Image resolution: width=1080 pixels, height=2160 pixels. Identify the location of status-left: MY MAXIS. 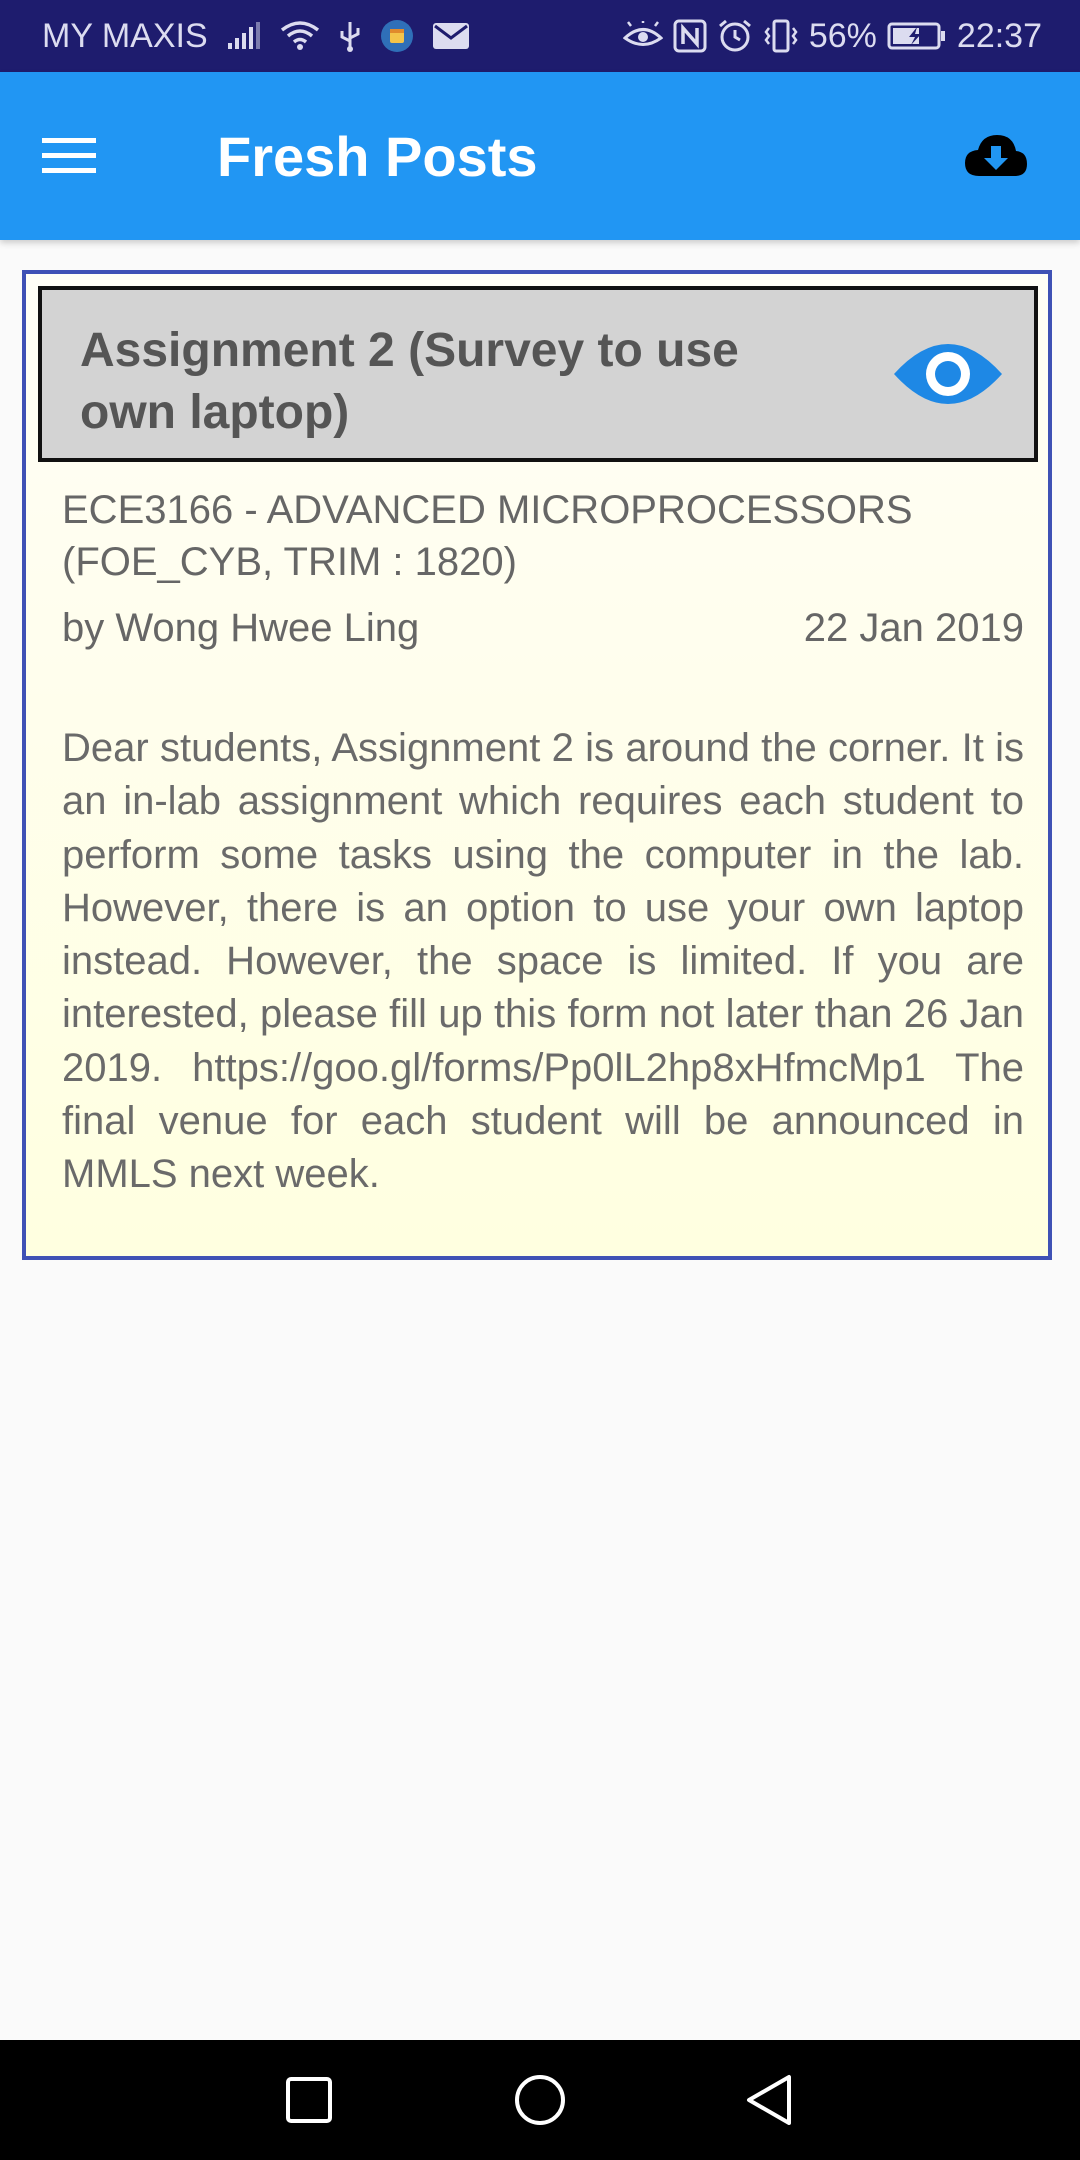
(256, 36).